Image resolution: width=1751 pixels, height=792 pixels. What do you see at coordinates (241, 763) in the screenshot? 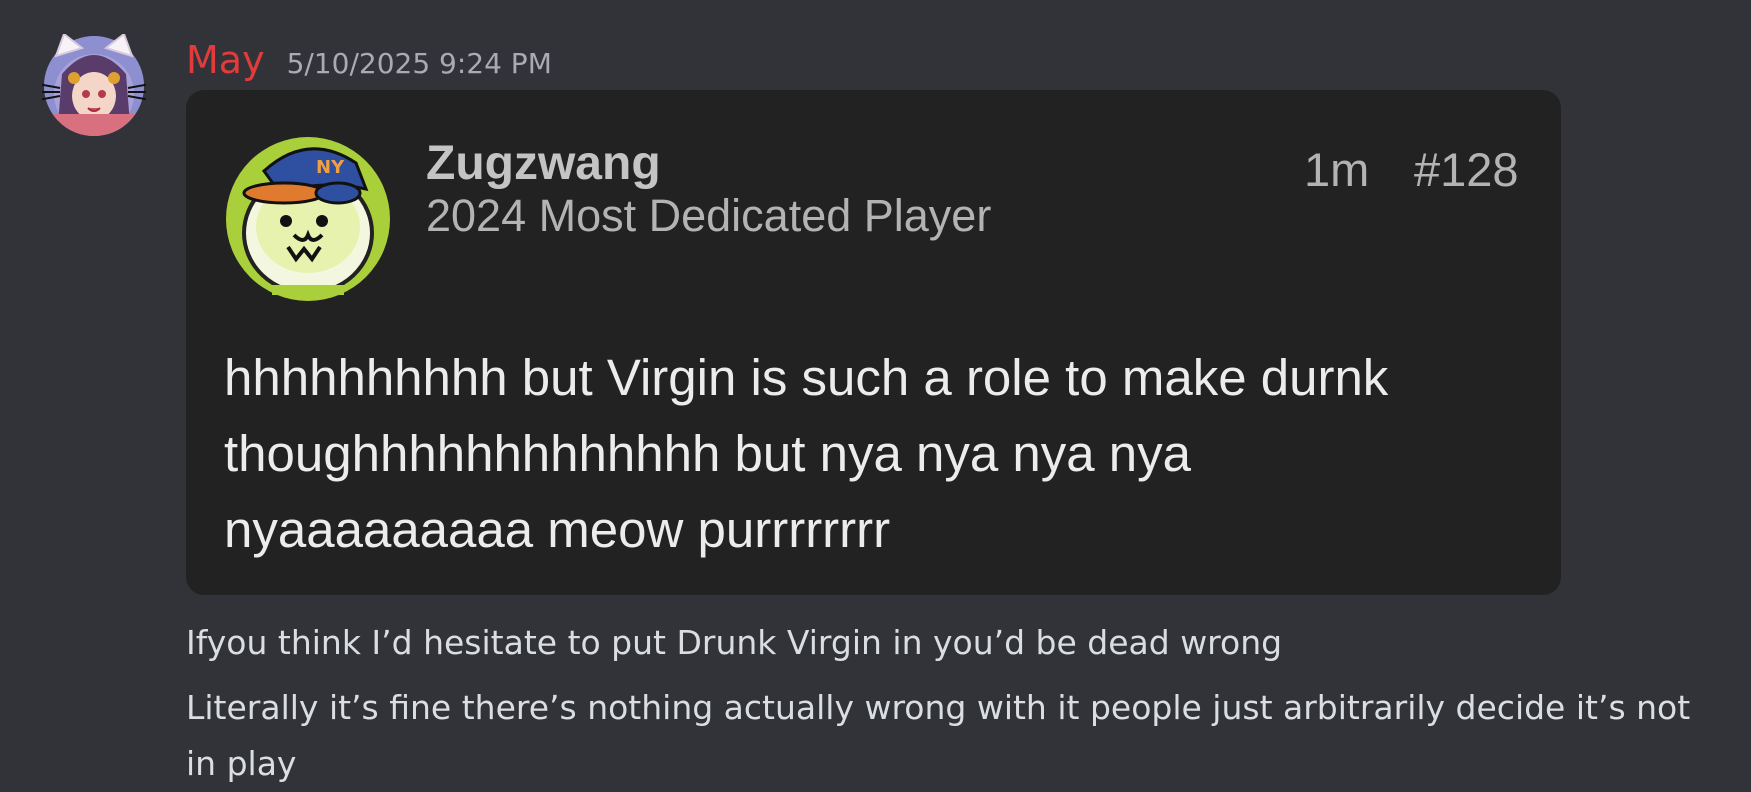
I see `message-text: in play` at bounding box center [241, 763].